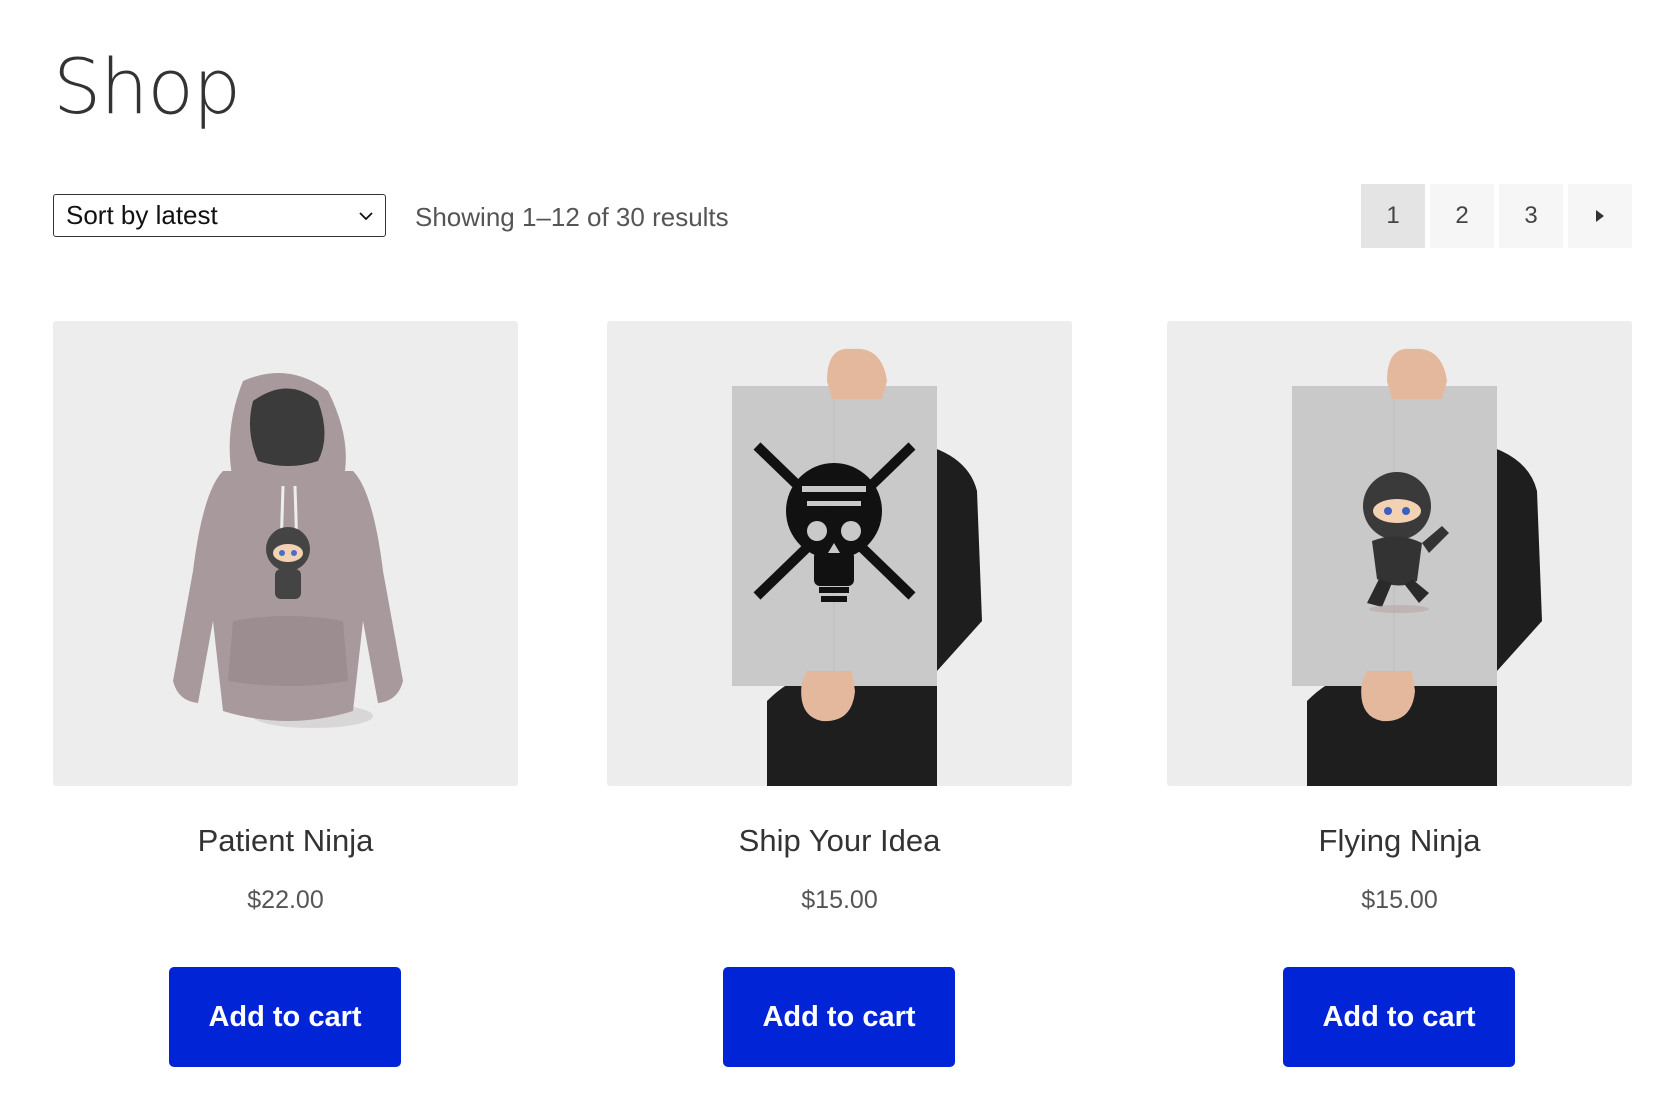 Image resolution: width=1680 pixels, height=1114 pixels. I want to click on page-title: Shop, so click(147, 86).